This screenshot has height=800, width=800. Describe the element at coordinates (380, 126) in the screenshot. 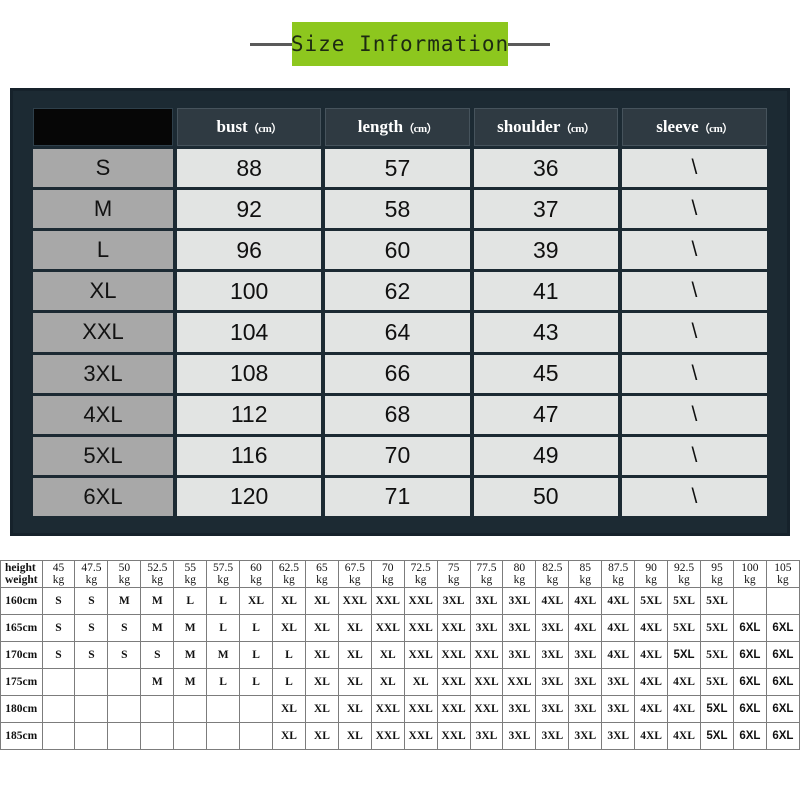

I see `header-label-length: length` at that location.